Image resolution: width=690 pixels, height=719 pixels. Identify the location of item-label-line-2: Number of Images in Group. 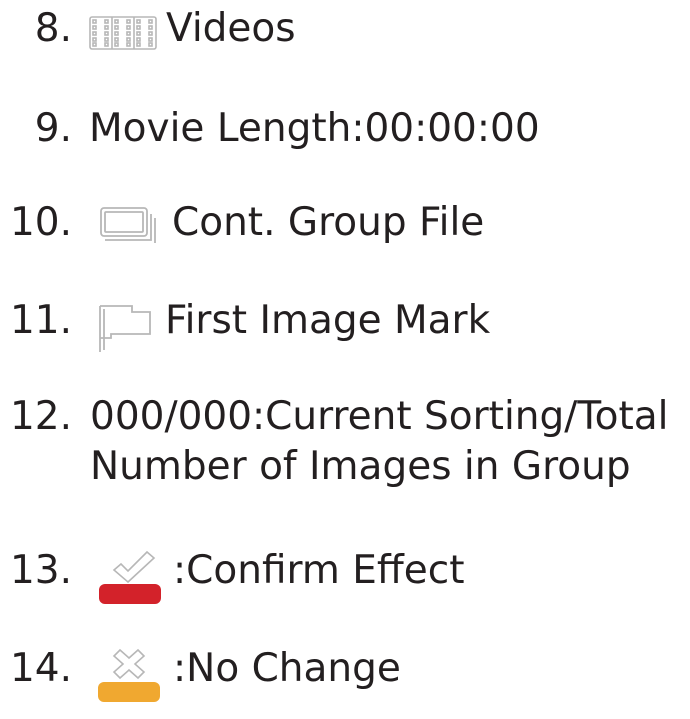
(360, 466).